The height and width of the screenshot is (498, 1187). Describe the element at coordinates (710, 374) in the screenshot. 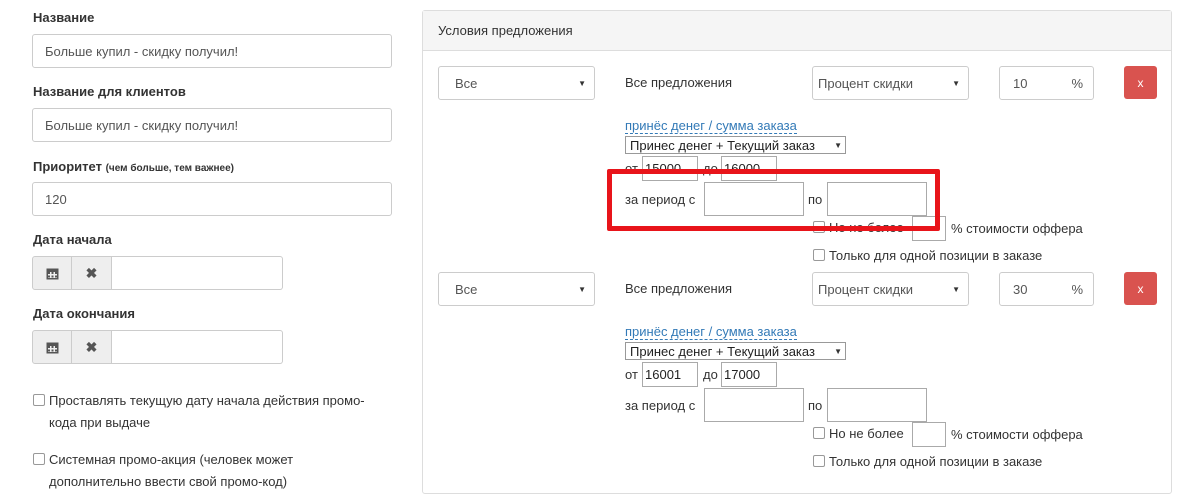

I see `condition-2-to-label: до` at that location.